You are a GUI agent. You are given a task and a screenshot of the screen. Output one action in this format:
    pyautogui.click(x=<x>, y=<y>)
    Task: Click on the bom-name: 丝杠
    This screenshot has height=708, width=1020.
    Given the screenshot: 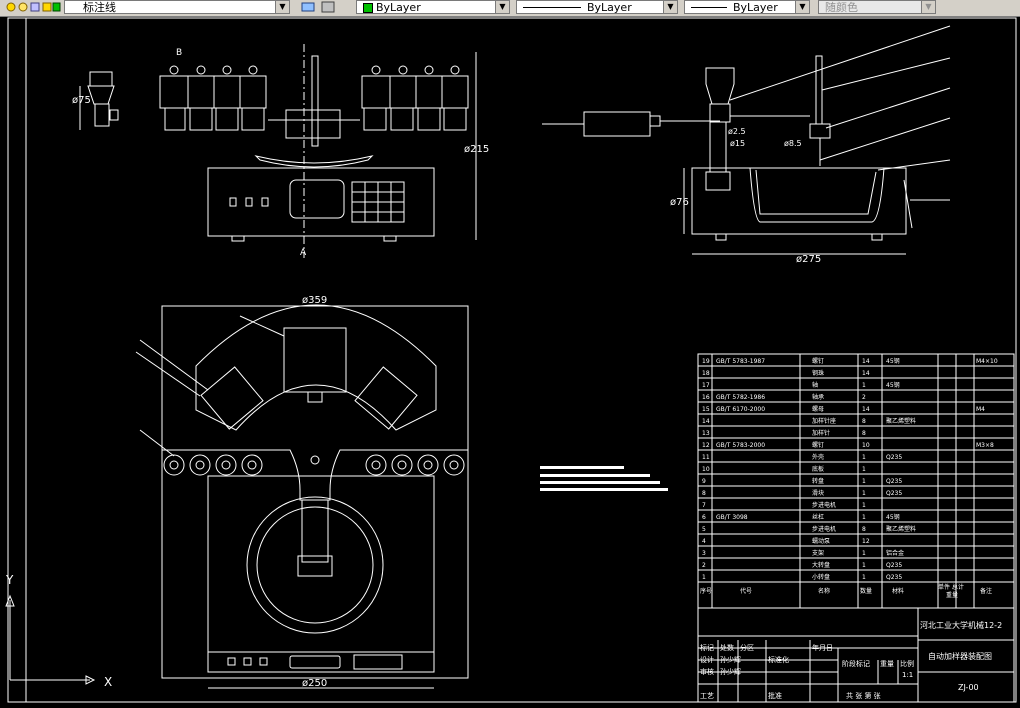 What is the action you would take?
    pyautogui.click(x=818, y=517)
    